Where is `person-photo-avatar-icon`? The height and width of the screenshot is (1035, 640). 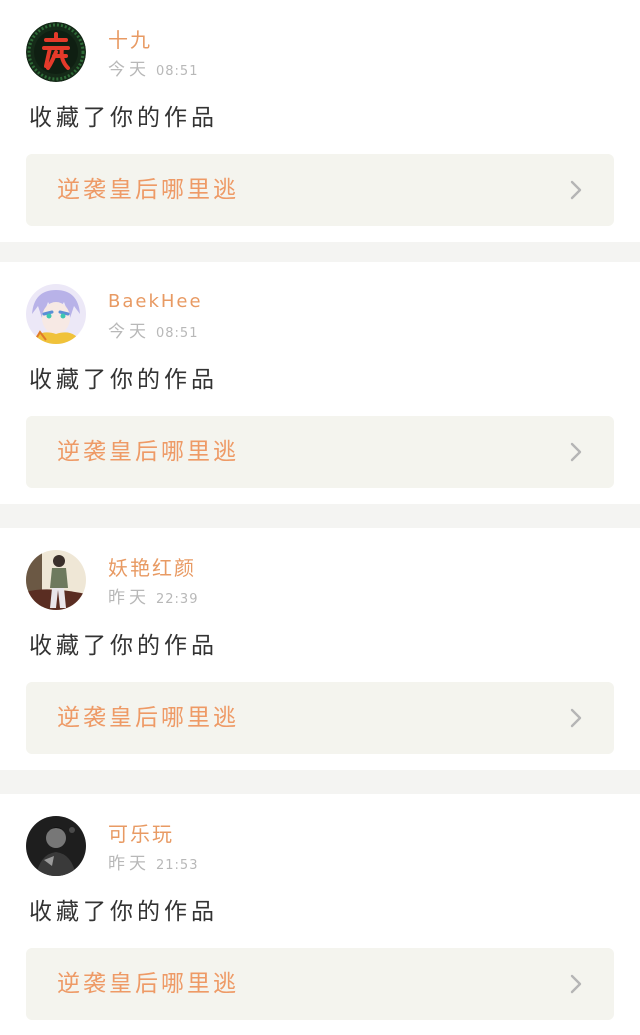
person-photo-avatar-icon is located at coordinates (56, 580).